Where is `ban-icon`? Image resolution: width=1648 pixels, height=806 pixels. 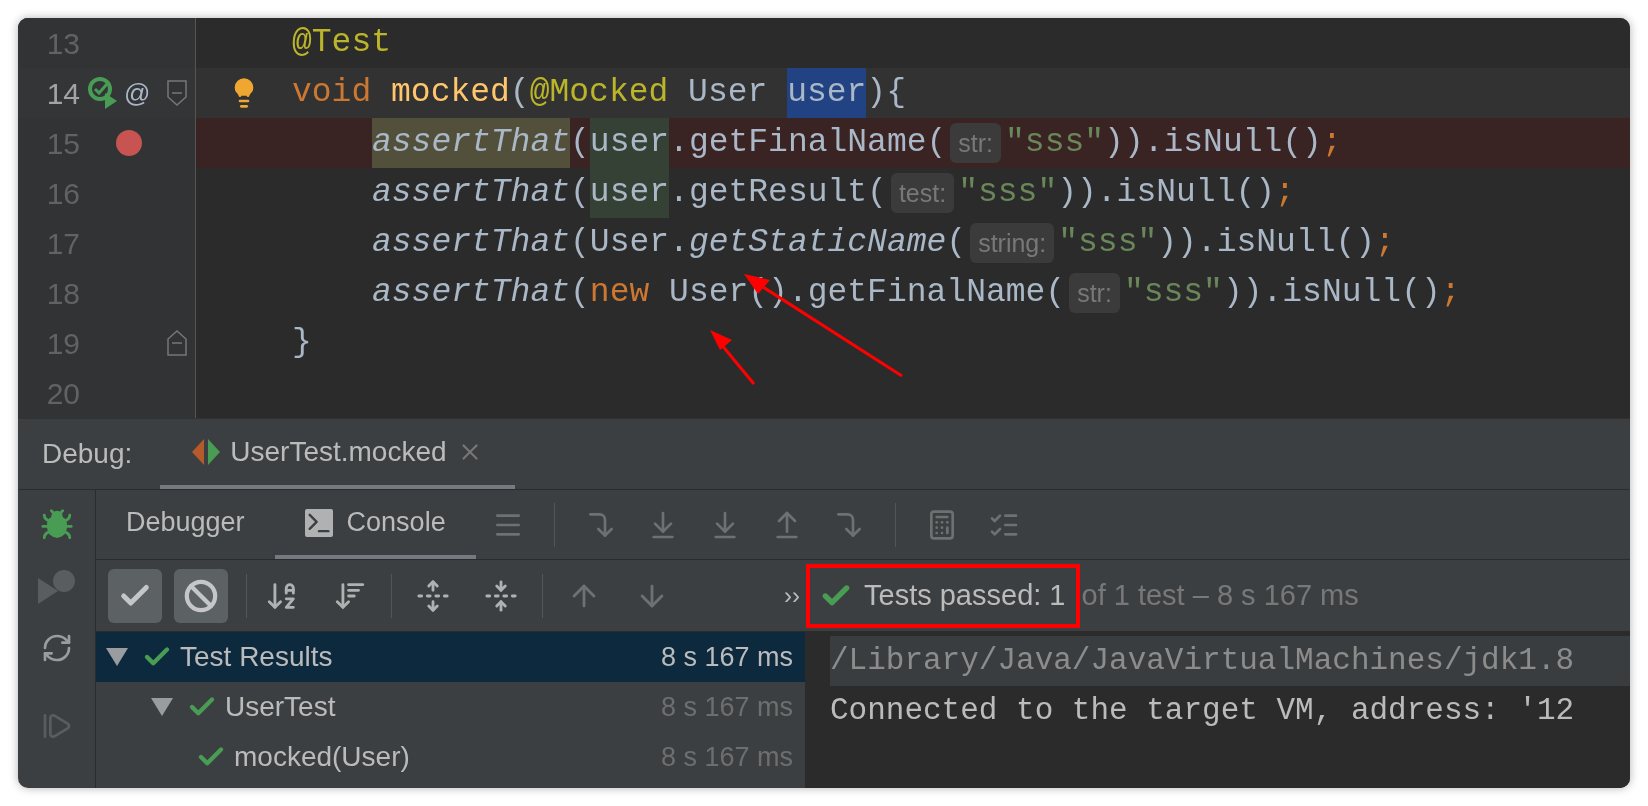
ban-icon is located at coordinates (201, 595).